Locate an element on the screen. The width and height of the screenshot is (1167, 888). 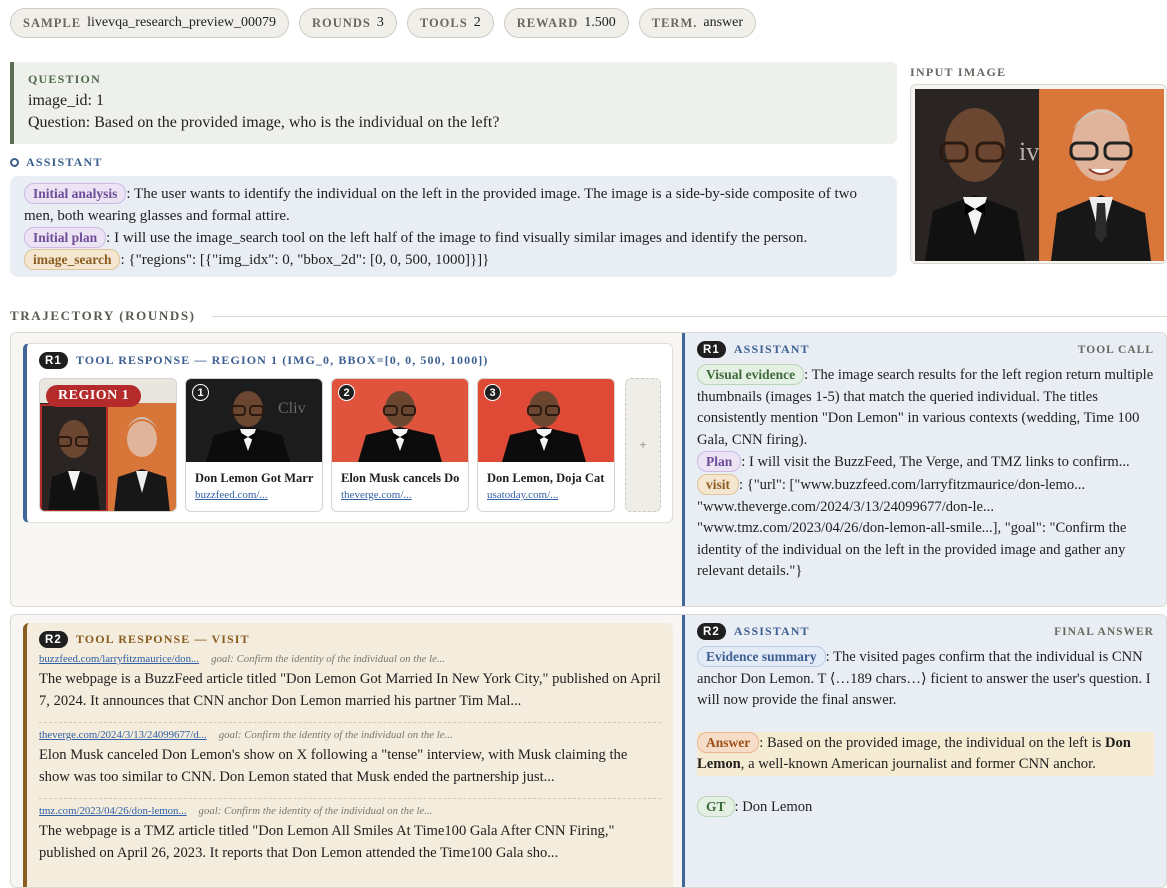
region-1-label: REGION 1 is located at coordinates (94, 396).